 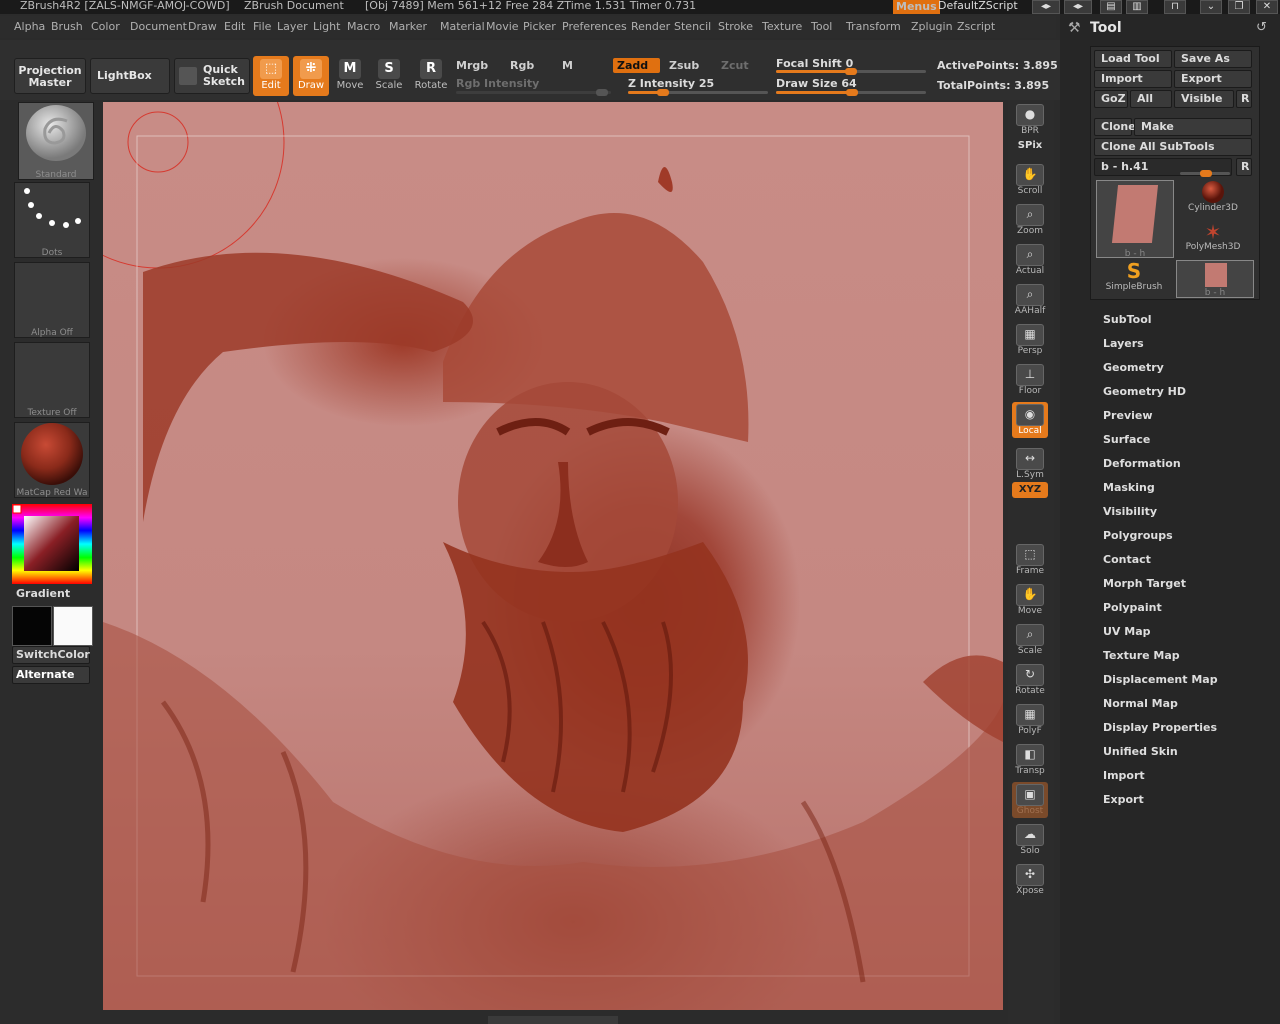 What do you see at coordinates (1175, 7) in the screenshot?
I see `lock-icon: ⊓` at bounding box center [1175, 7].